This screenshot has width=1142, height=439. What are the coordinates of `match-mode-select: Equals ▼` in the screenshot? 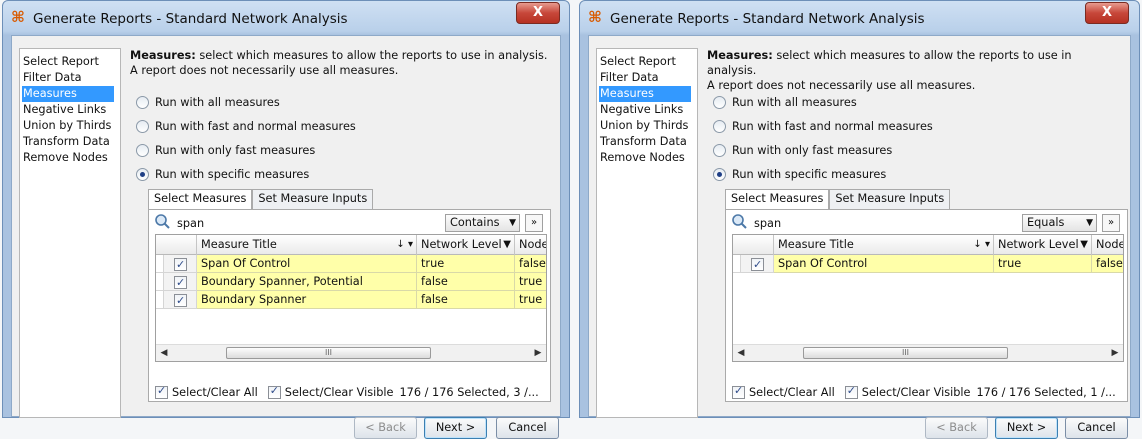 It's located at (1059, 223).